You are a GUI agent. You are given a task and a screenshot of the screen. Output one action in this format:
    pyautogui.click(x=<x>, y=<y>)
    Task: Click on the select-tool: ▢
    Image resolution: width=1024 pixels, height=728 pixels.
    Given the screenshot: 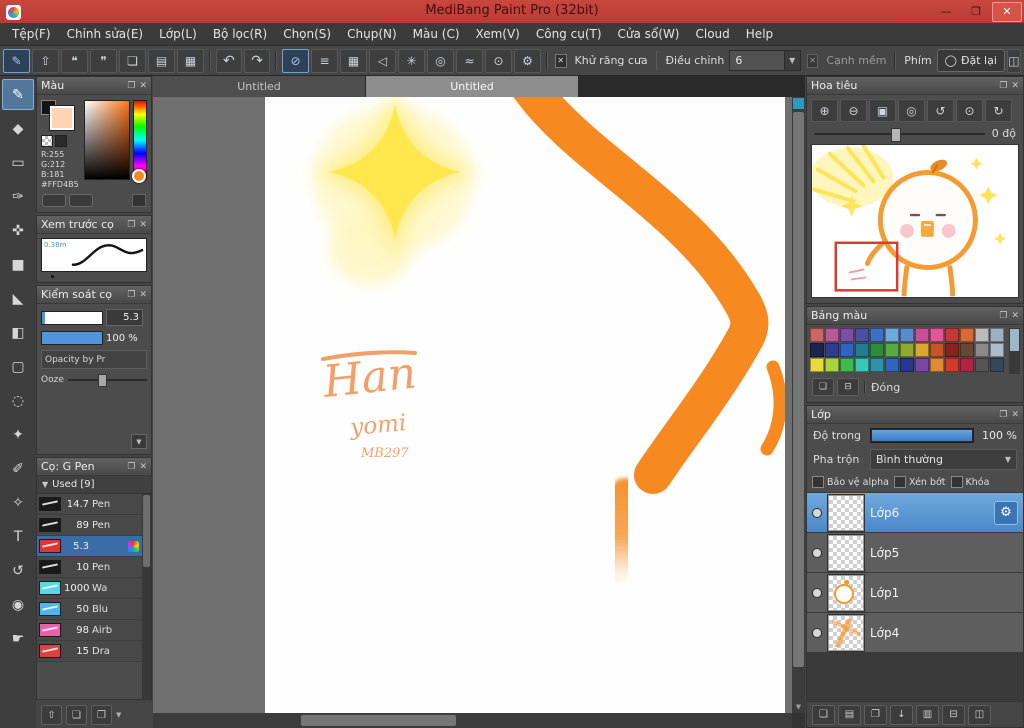 What is the action you would take?
    pyautogui.click(x=18, y=366)
    